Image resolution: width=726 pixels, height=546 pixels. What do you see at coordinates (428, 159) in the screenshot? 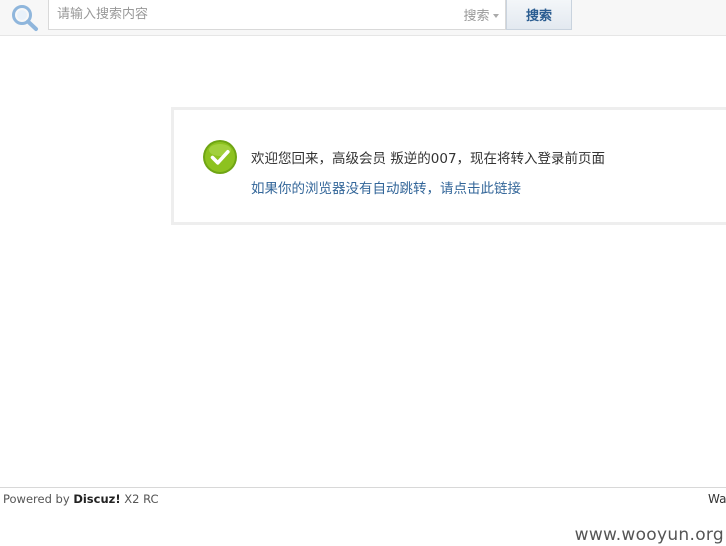
I see `welcome-message: 欢迎您回来，高级会员 叛逆的007，现在将转入登录前页面` at bounding box center [428, 159].